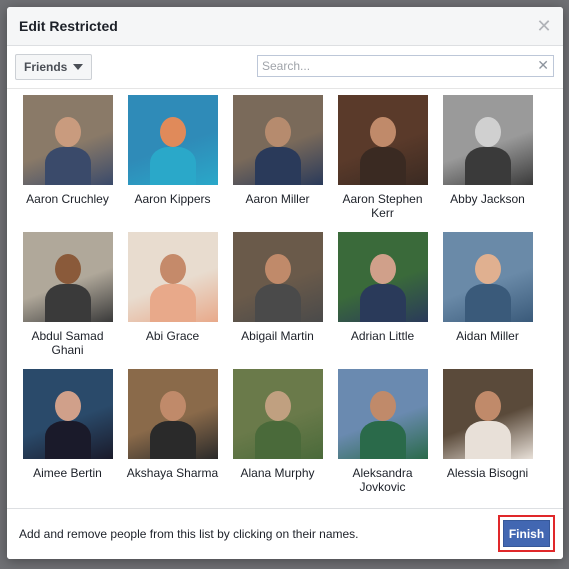 This screenshot has height=569, width=569. I want to click on search-input, so click(397, 66).